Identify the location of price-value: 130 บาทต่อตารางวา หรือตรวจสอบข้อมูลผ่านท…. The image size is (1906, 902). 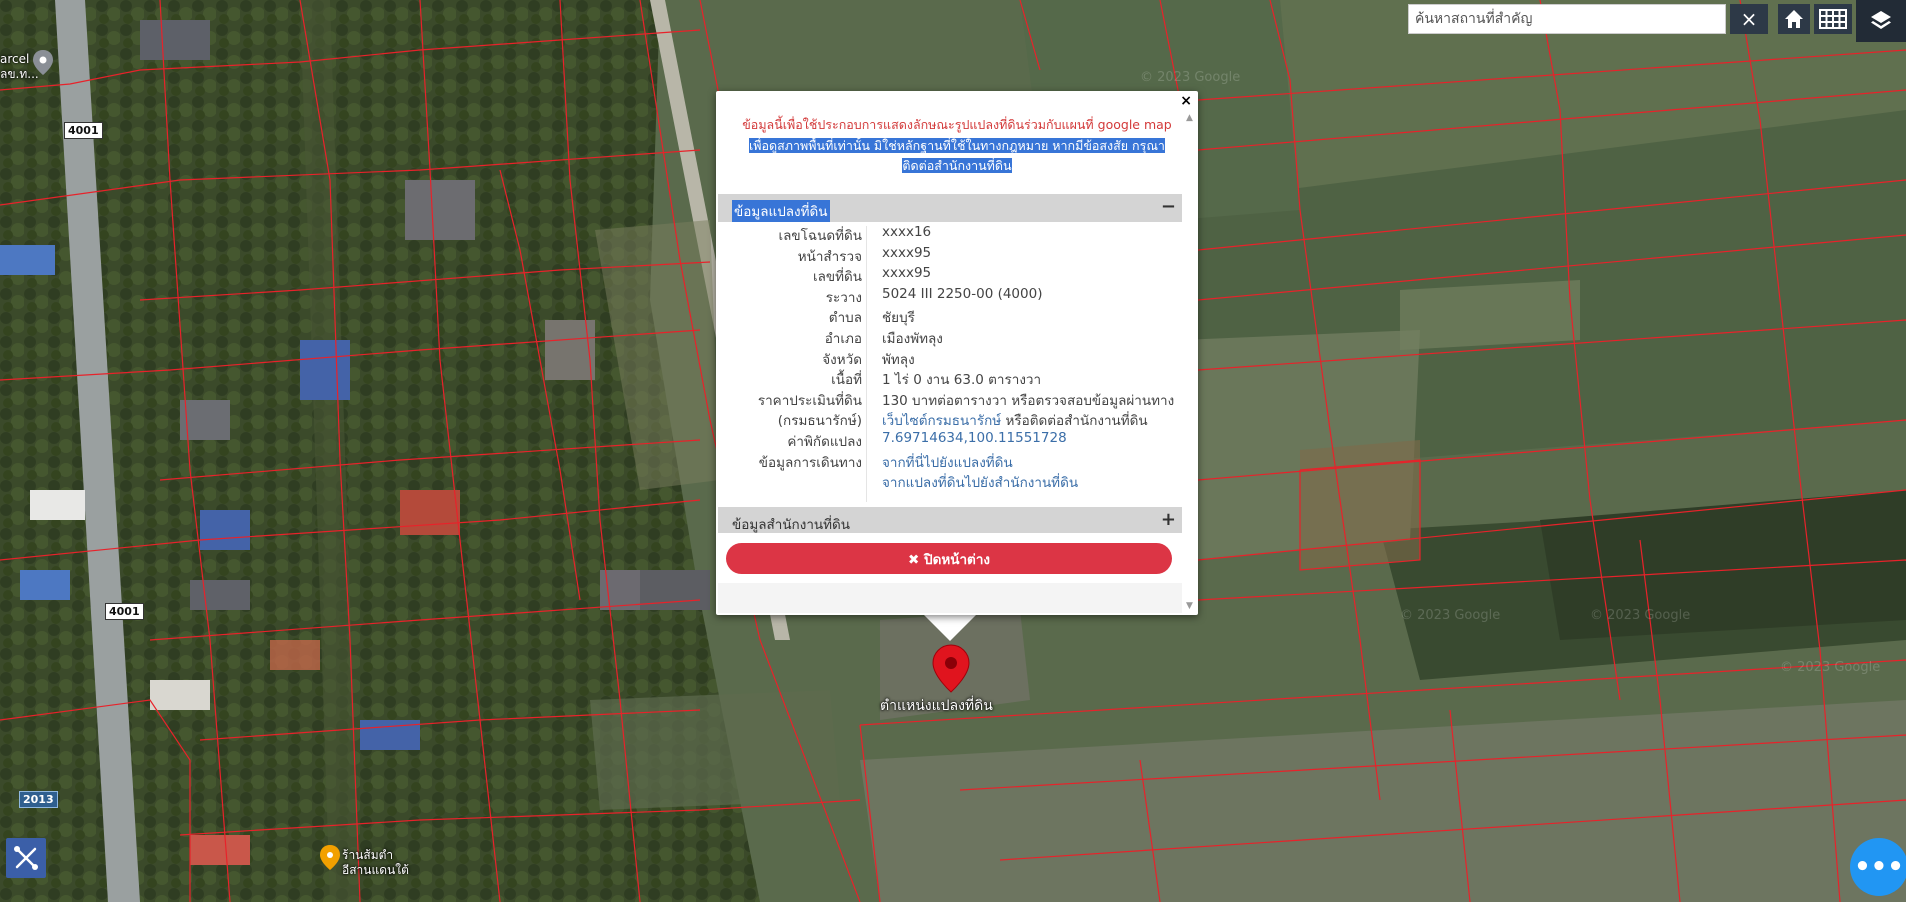
(1028, 400).